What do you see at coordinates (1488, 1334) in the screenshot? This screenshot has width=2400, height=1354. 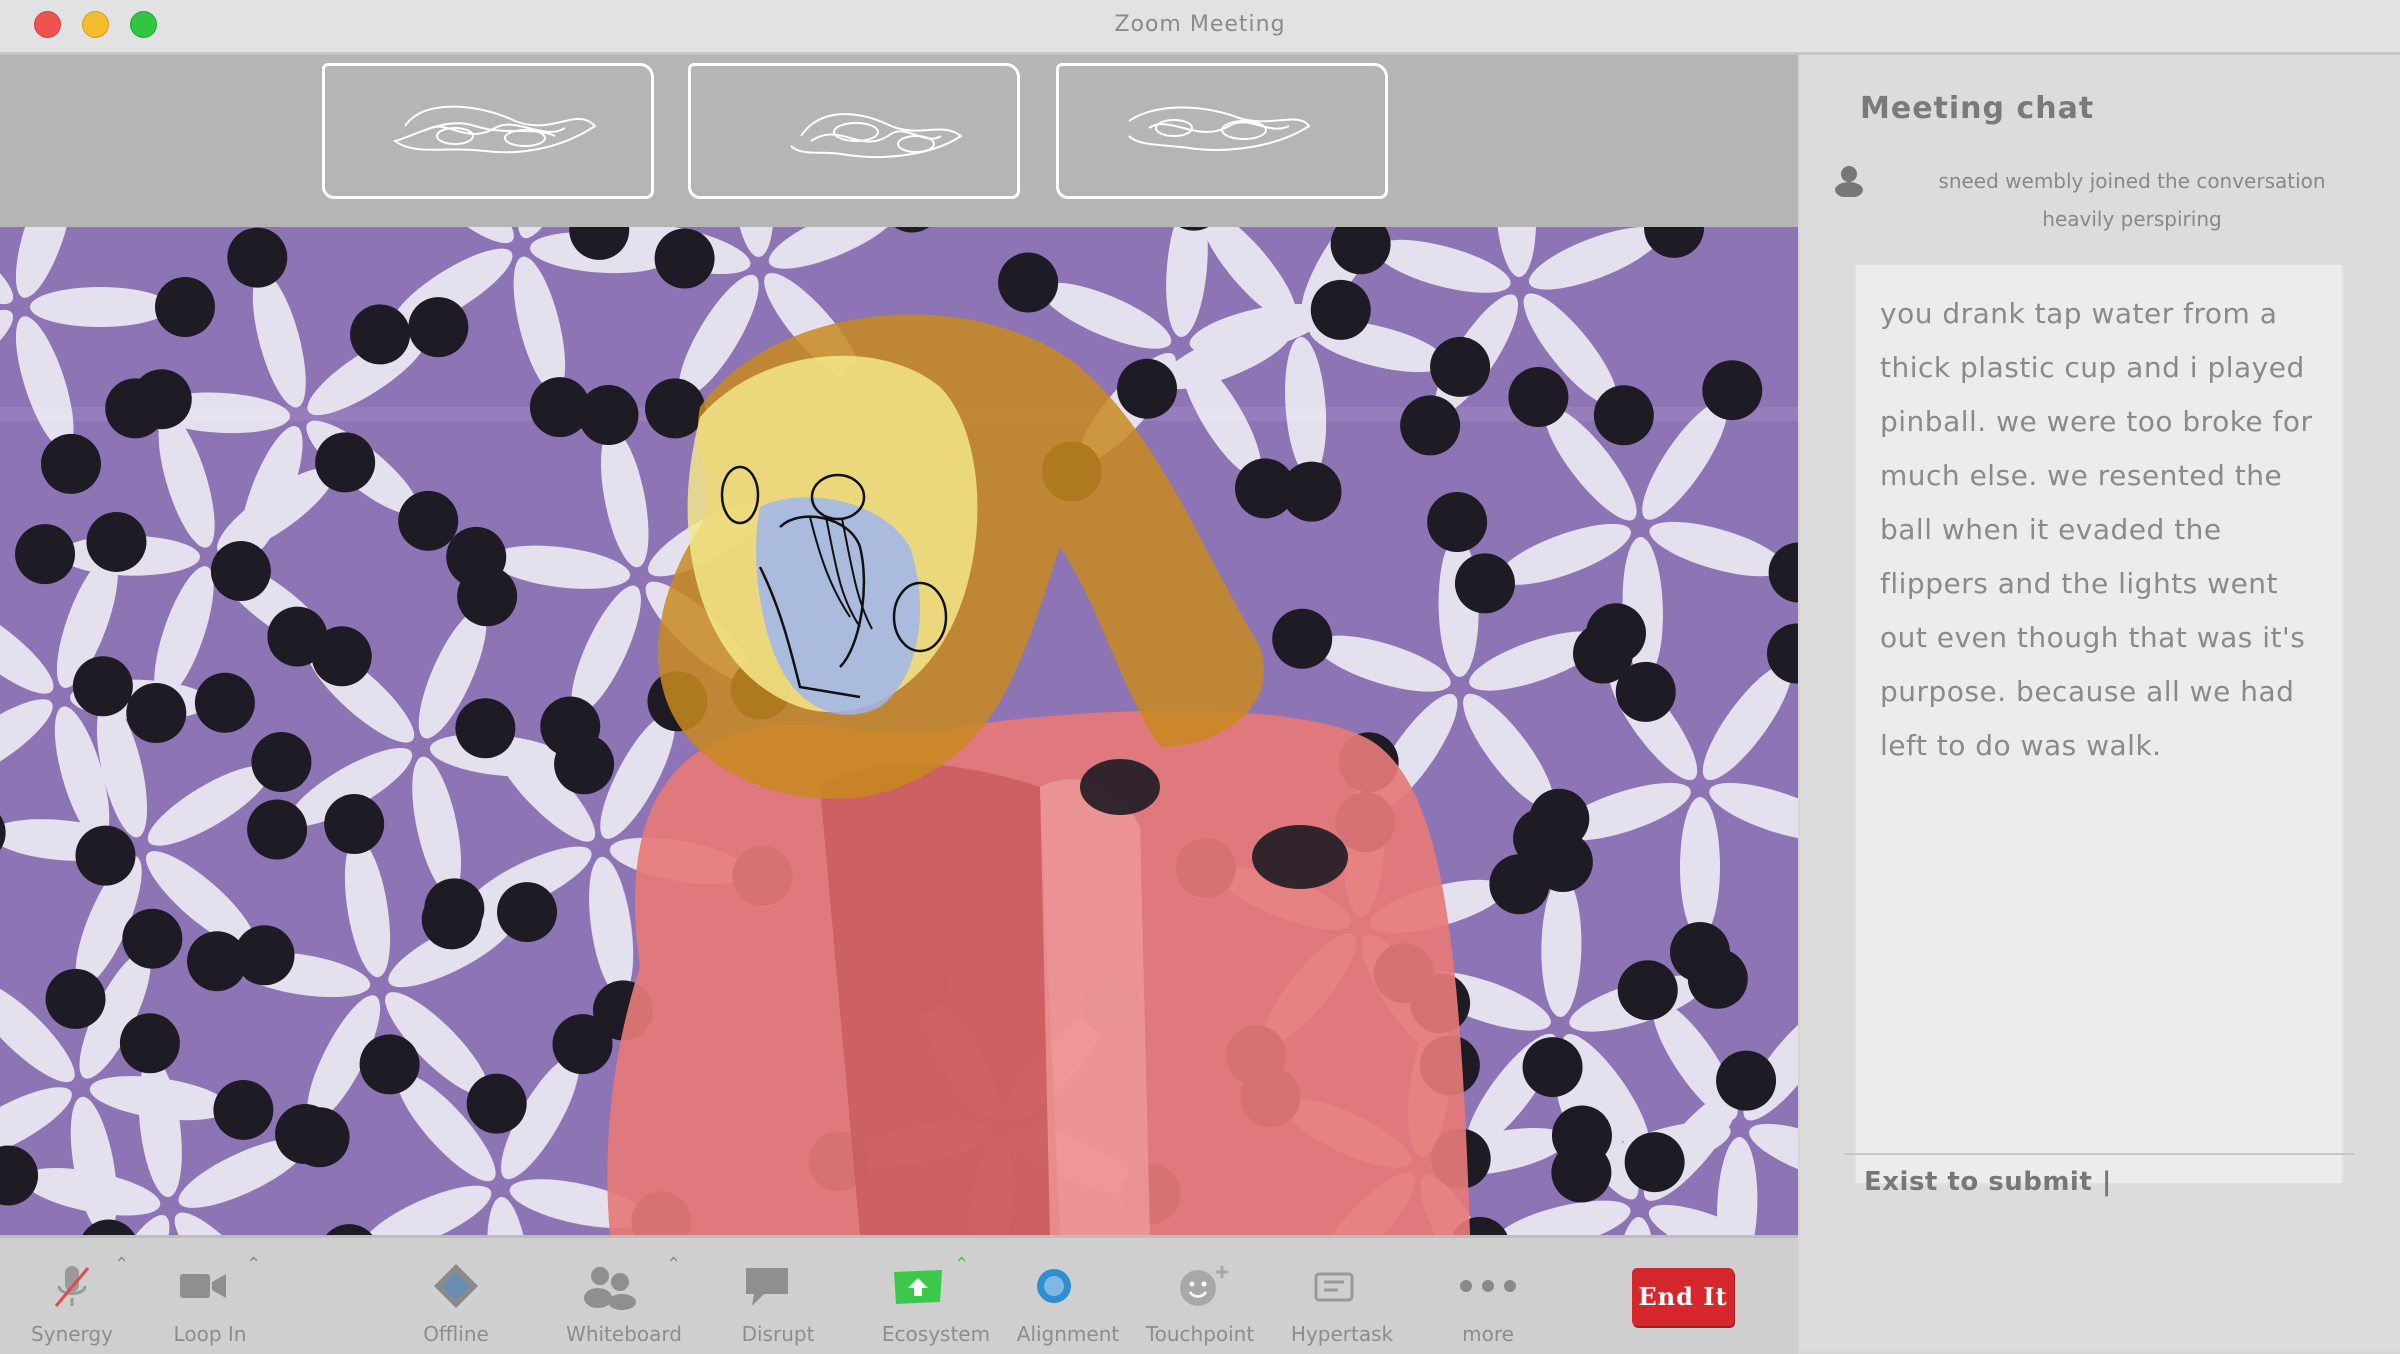 I see `more-label: more` at bounding box center [1488, 1334].